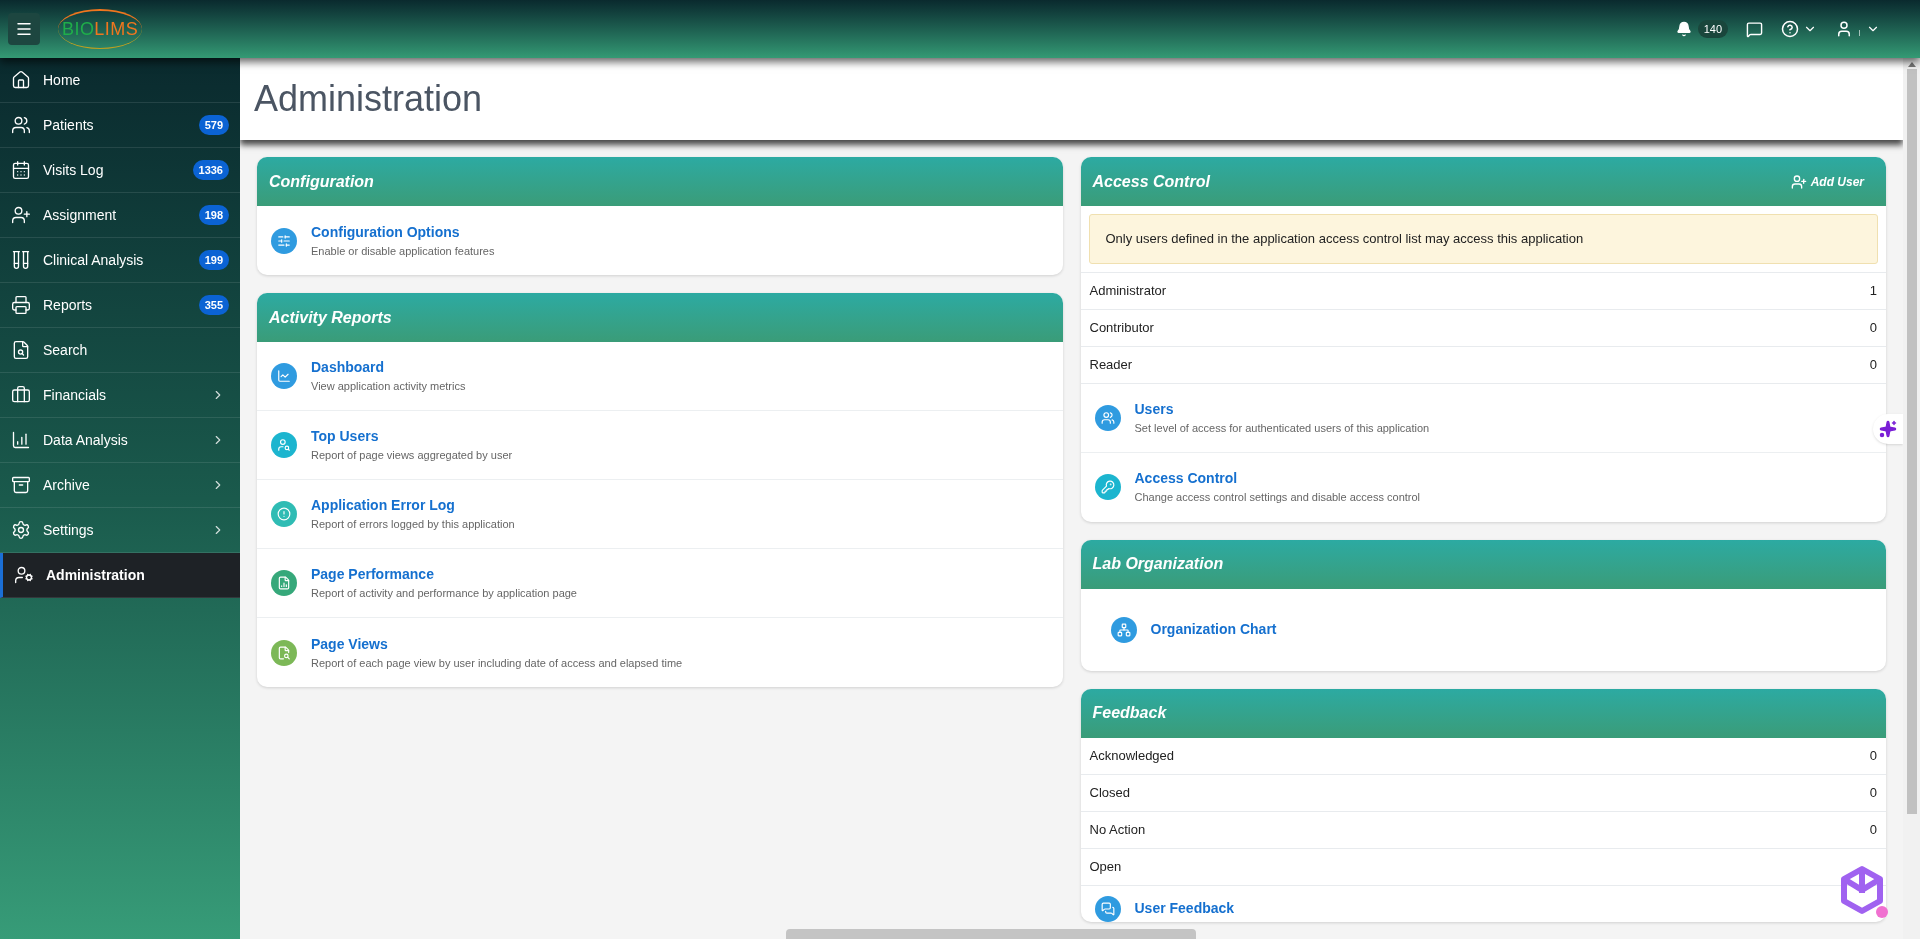 The image size is (1920, 939). I want to click on sidebar-label: Reports, so click(68, 305).